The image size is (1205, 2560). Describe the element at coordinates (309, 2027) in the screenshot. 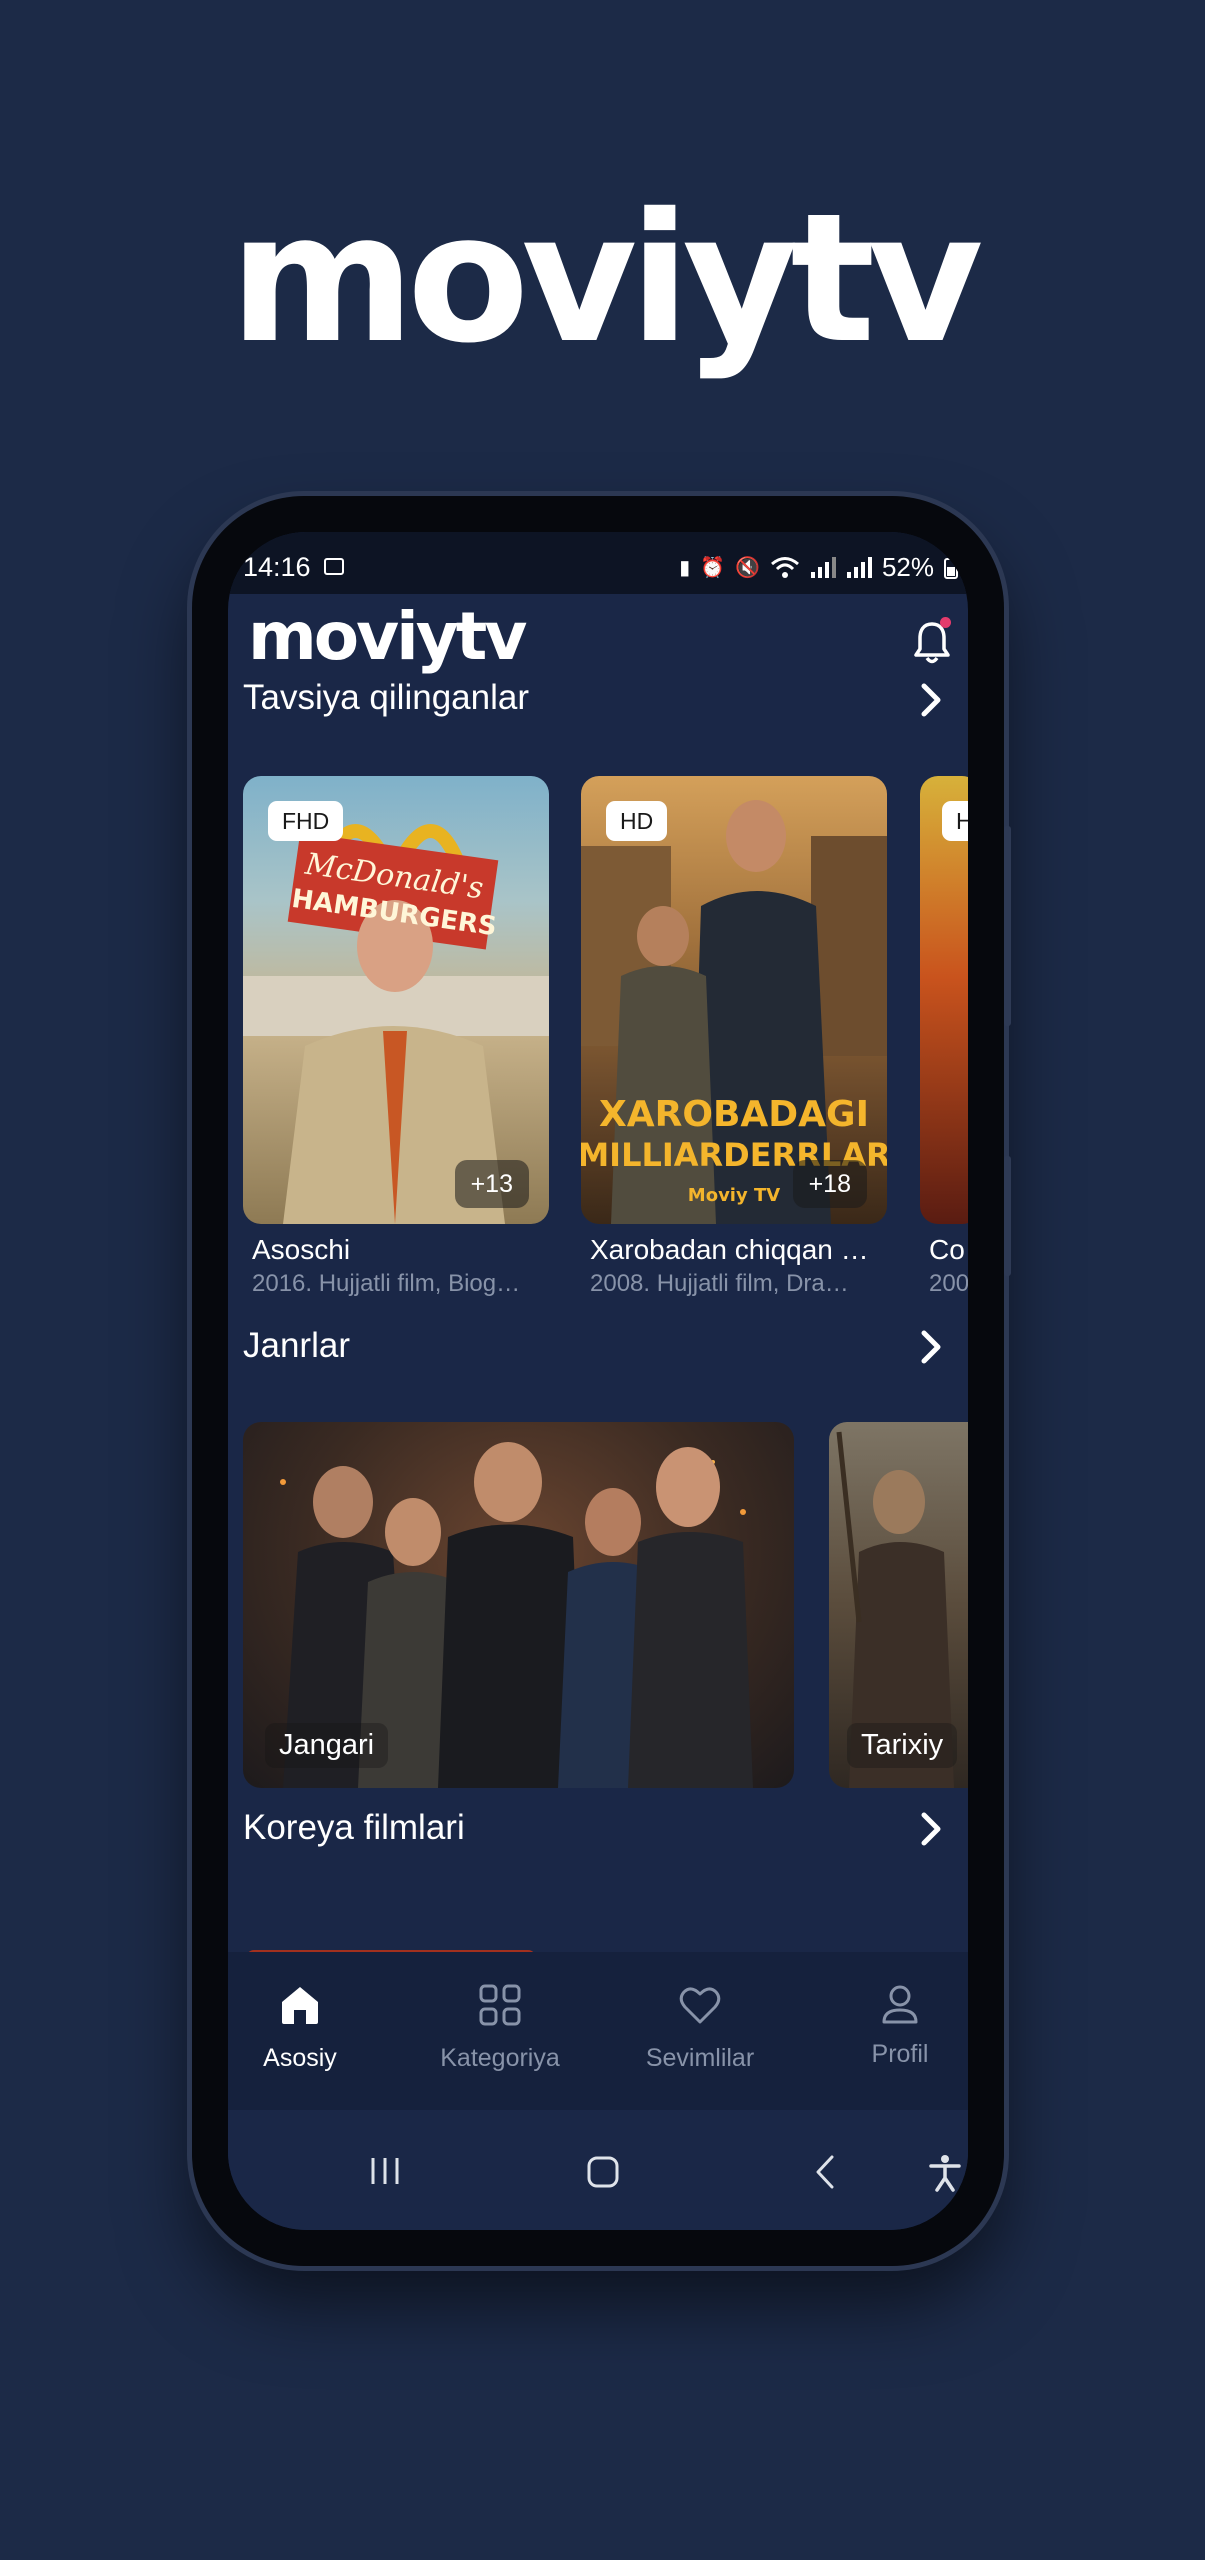

I see `nav-item-home: Asosiy` at that location.